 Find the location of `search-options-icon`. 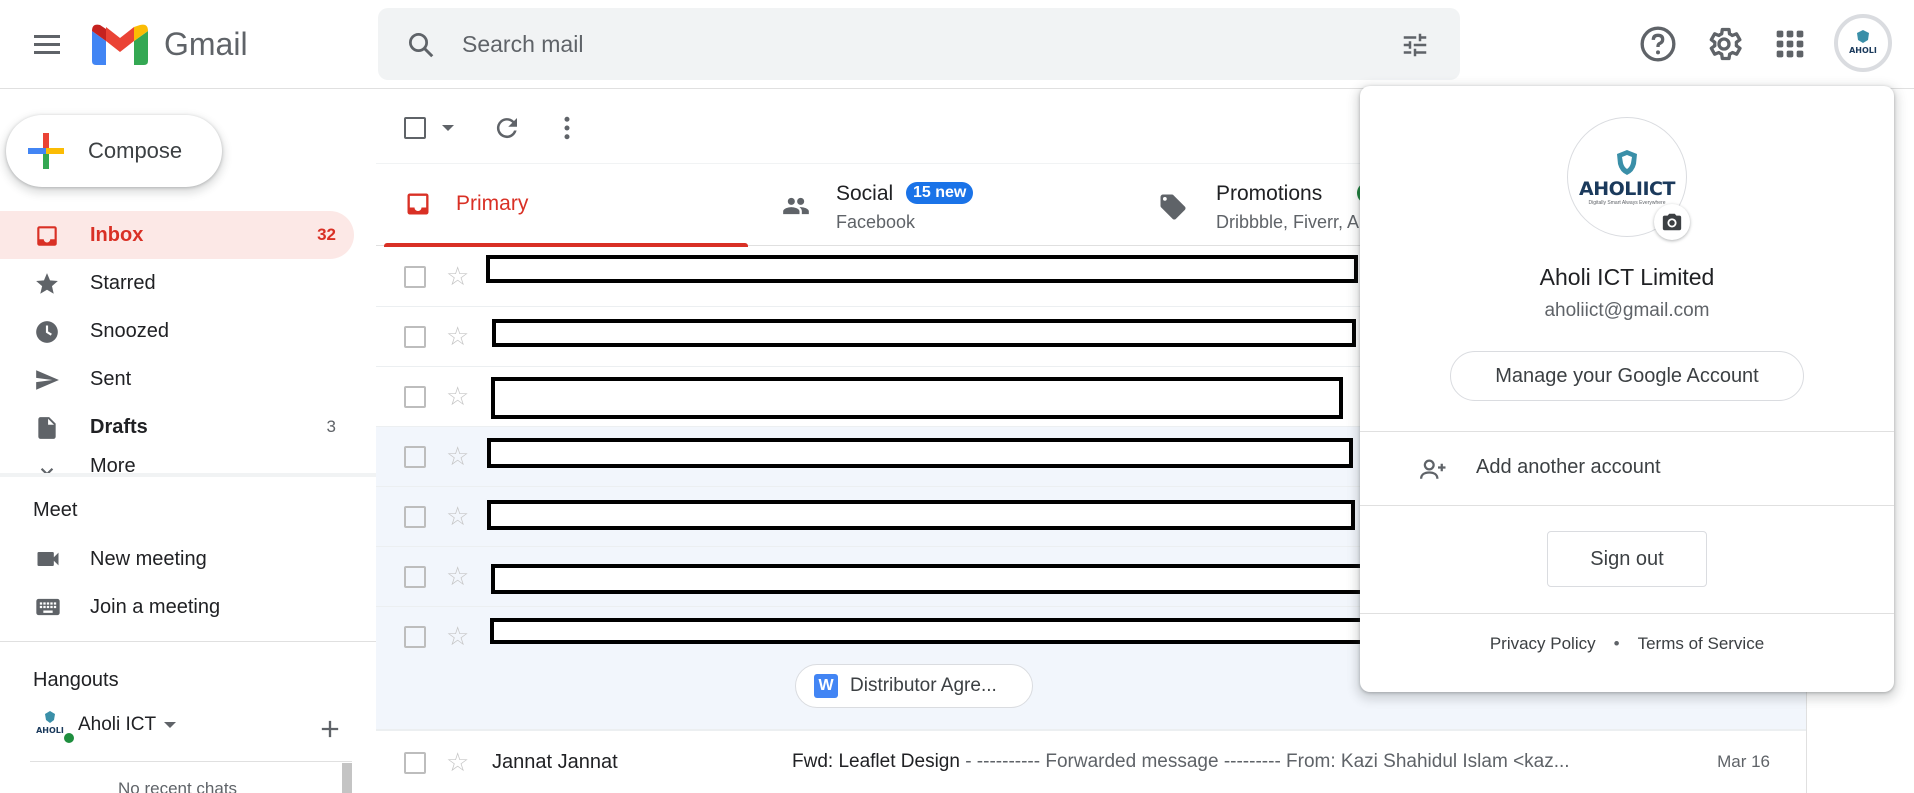

search-options-icon is located at coordinates (1415, 45).